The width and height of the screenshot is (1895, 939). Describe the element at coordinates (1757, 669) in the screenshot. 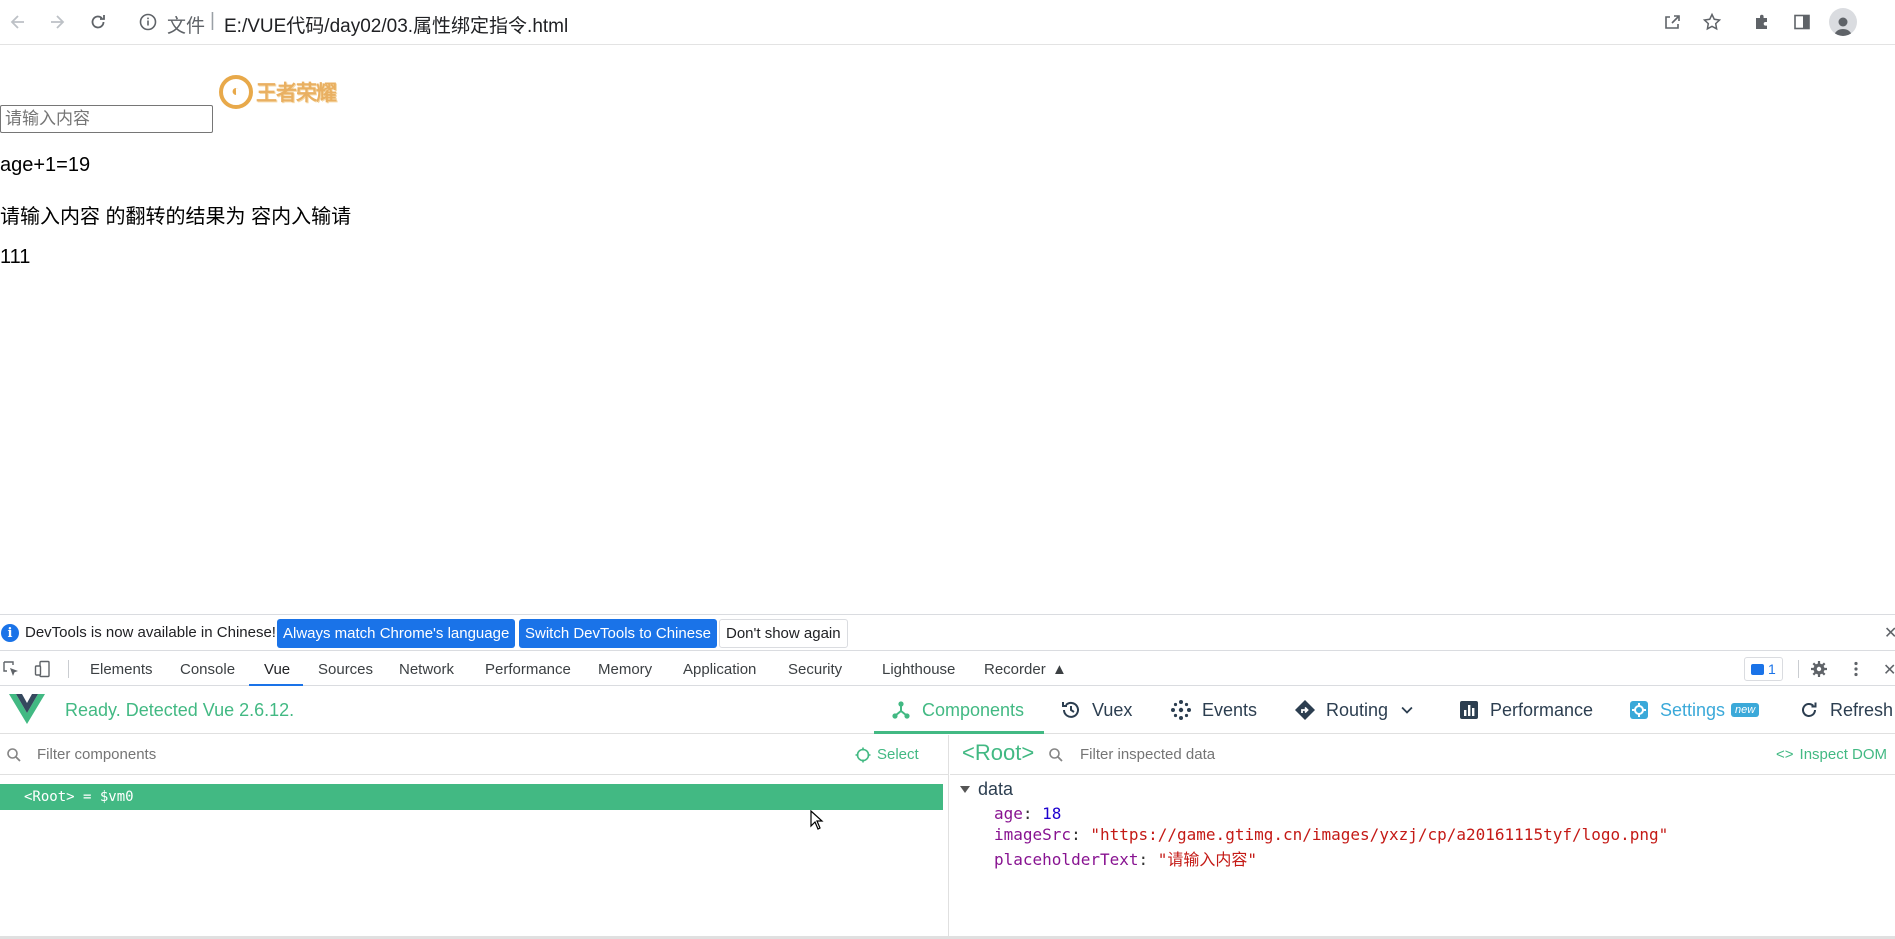

I see `message-icon` at that location.